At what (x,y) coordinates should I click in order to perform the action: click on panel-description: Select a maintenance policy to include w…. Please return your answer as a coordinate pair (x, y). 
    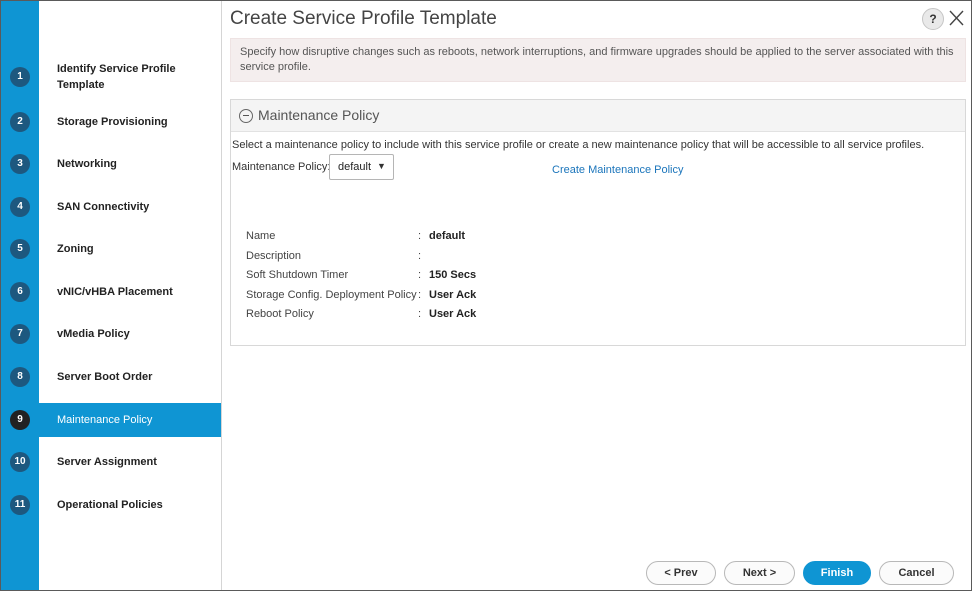
    Looking at the image, I should click on (578, 145).